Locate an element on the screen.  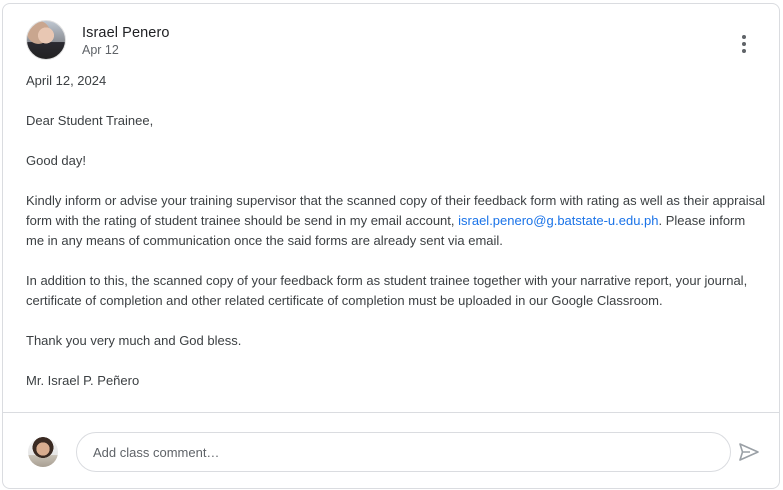
class-comment-input is located at coordinates (403, 452).